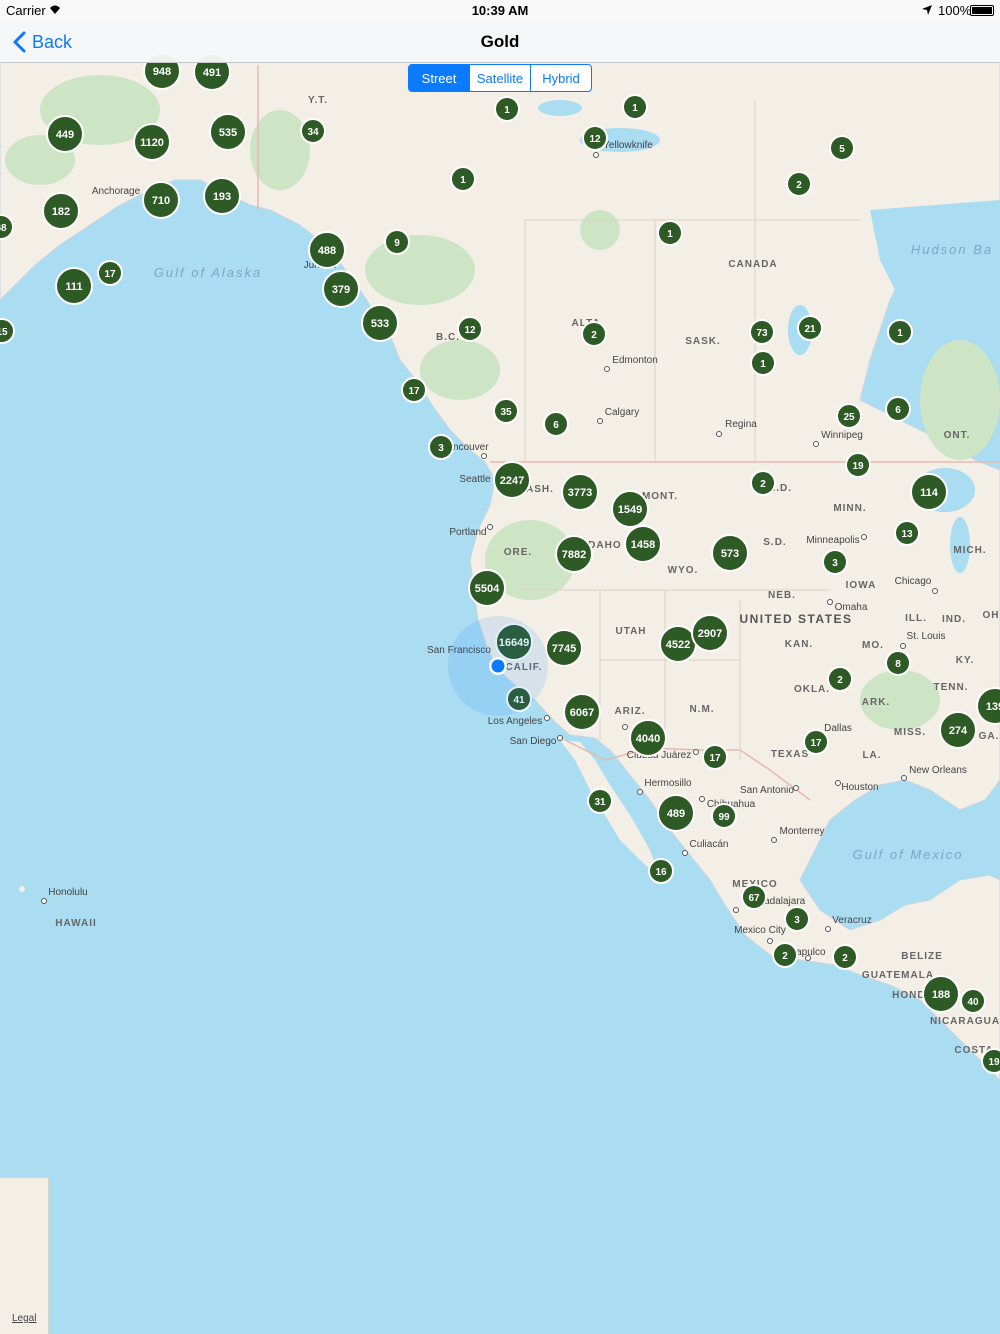  I want to click on map-label: Honolulu, so click(67, 892).